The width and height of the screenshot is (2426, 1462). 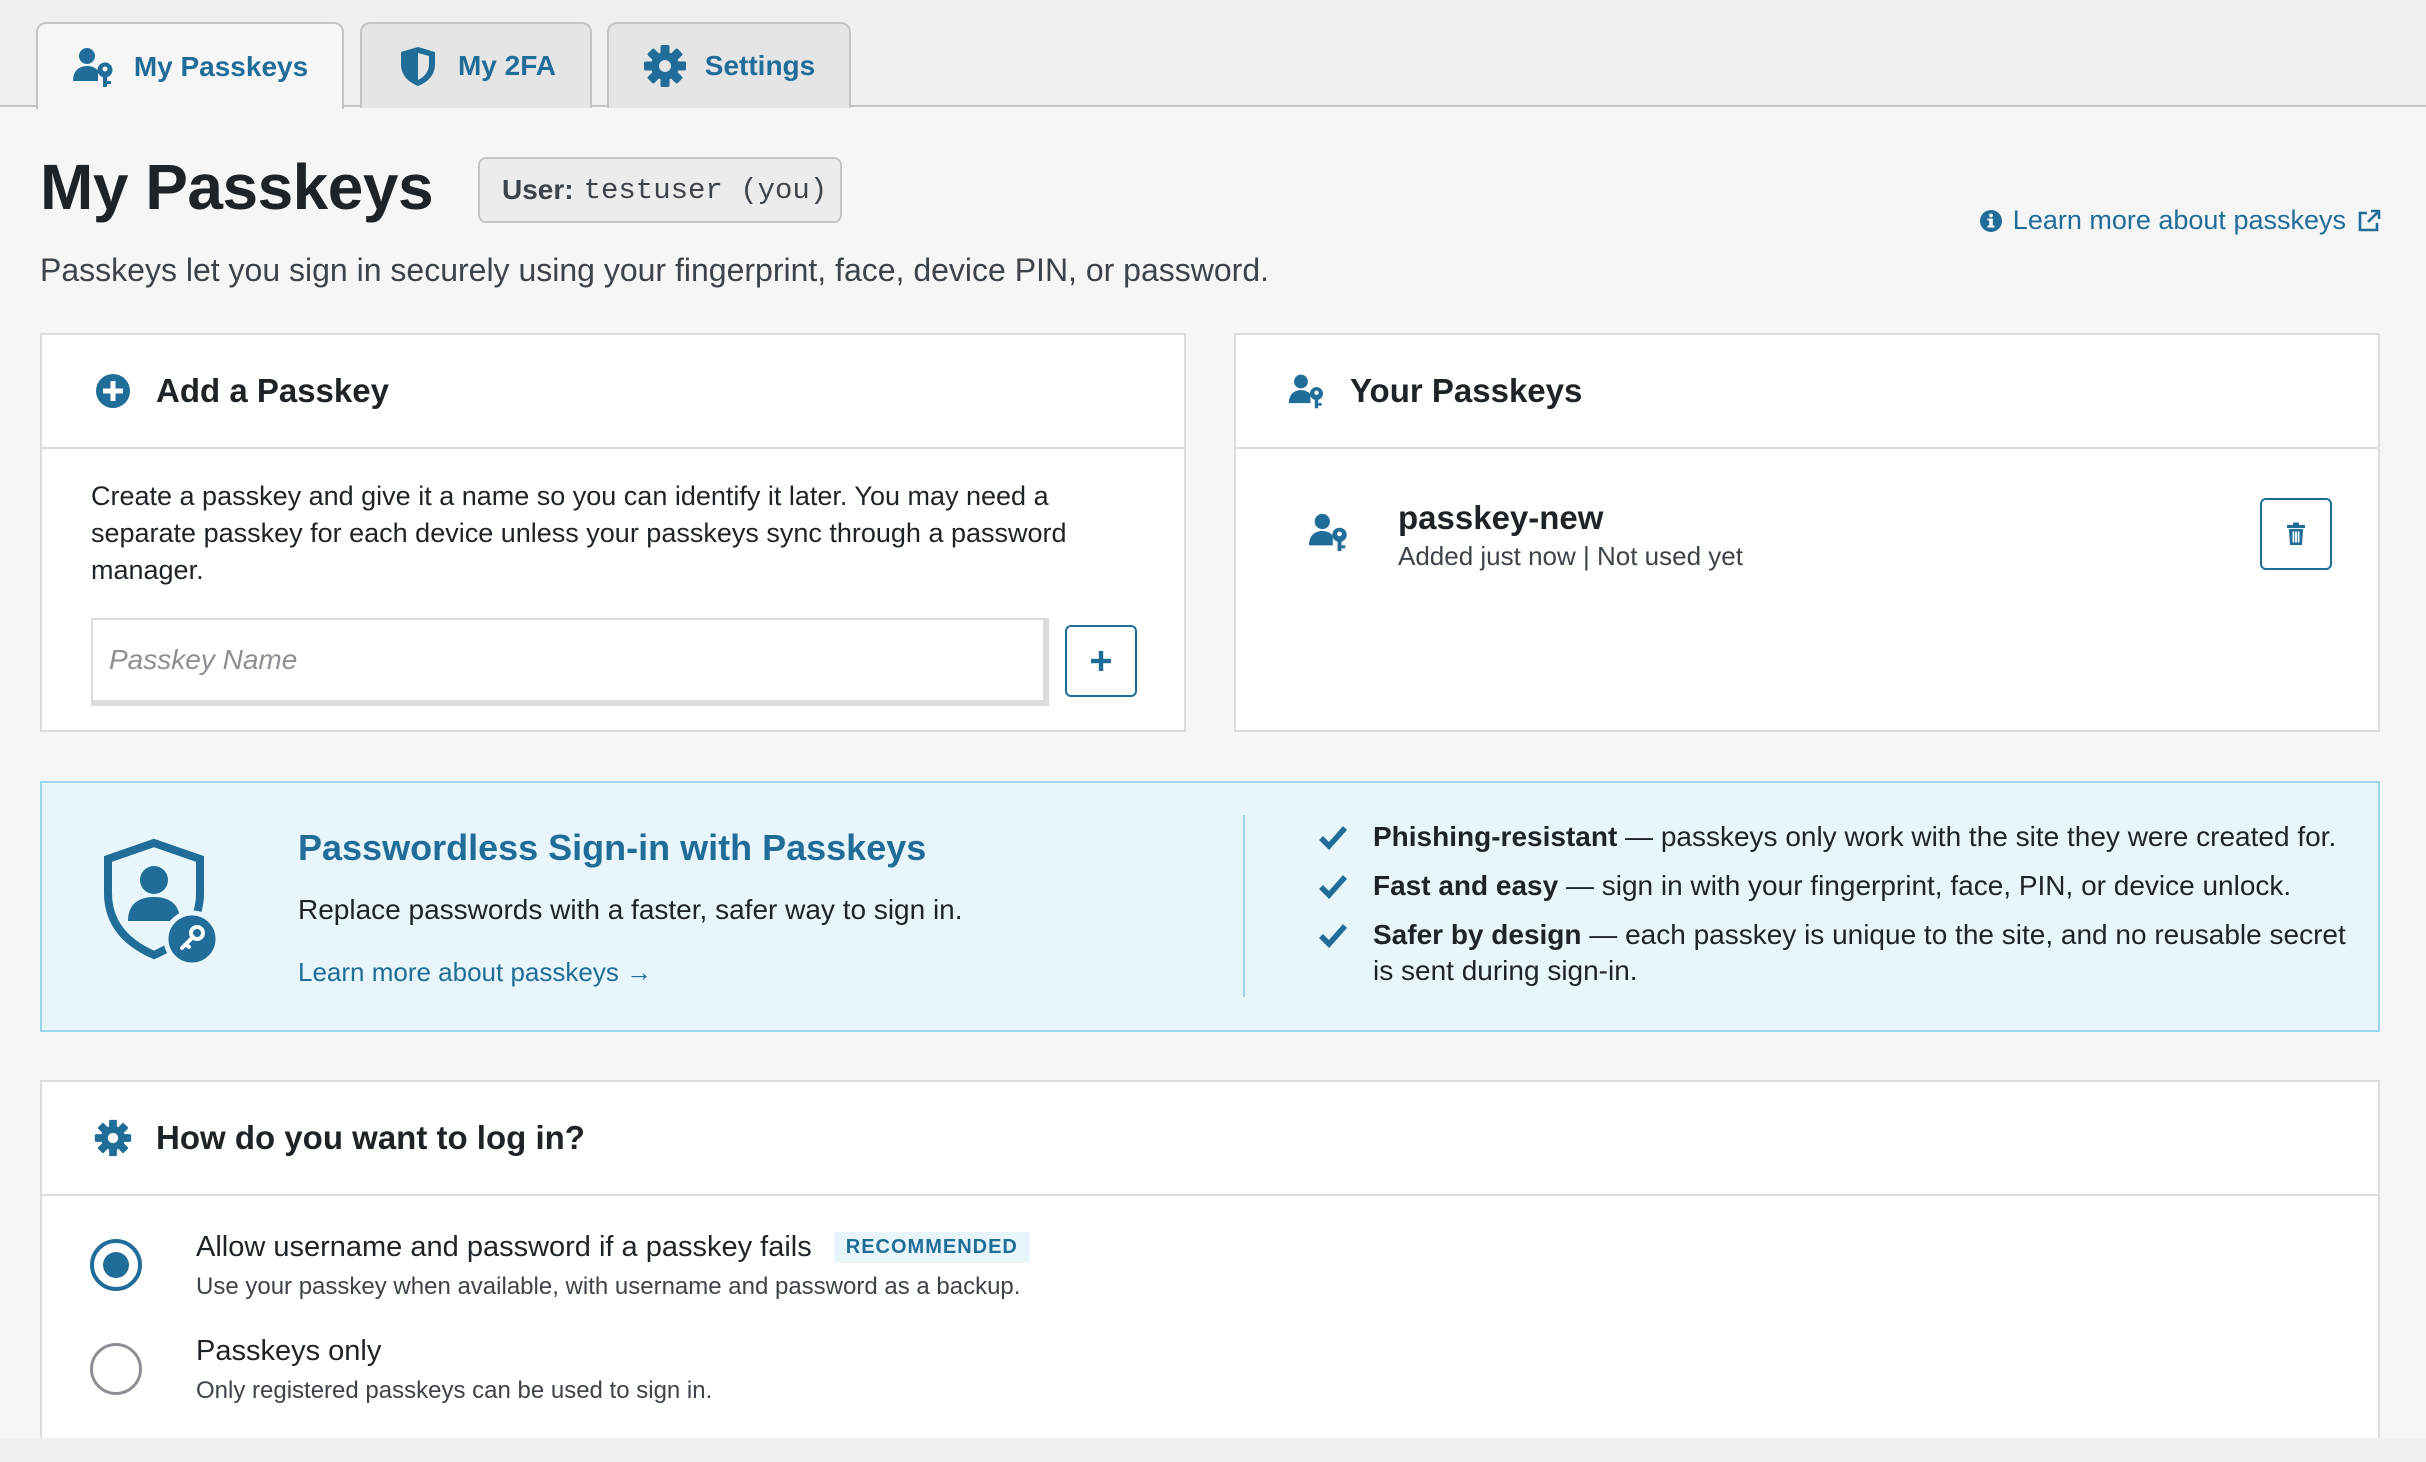 I want to click on external-link-icon, so click(x=2369, y=220).